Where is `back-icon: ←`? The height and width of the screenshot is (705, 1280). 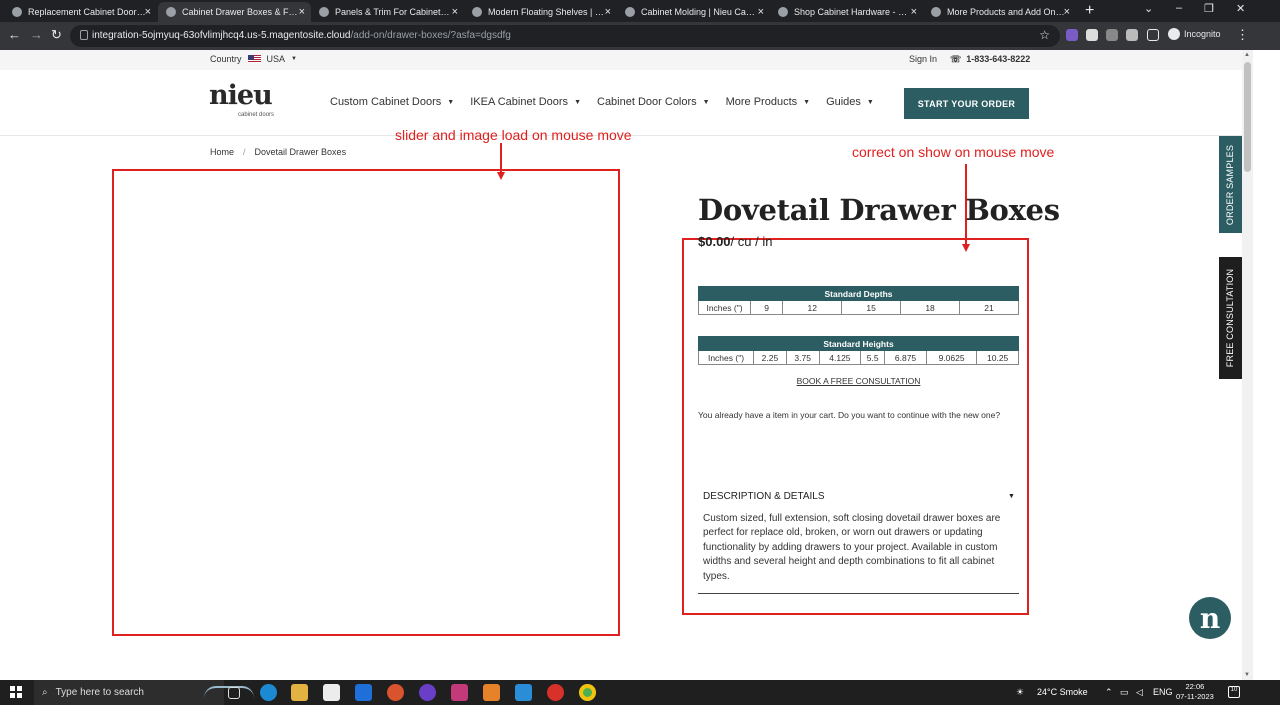
back-icon: ← is located at coordinates (14, 34).